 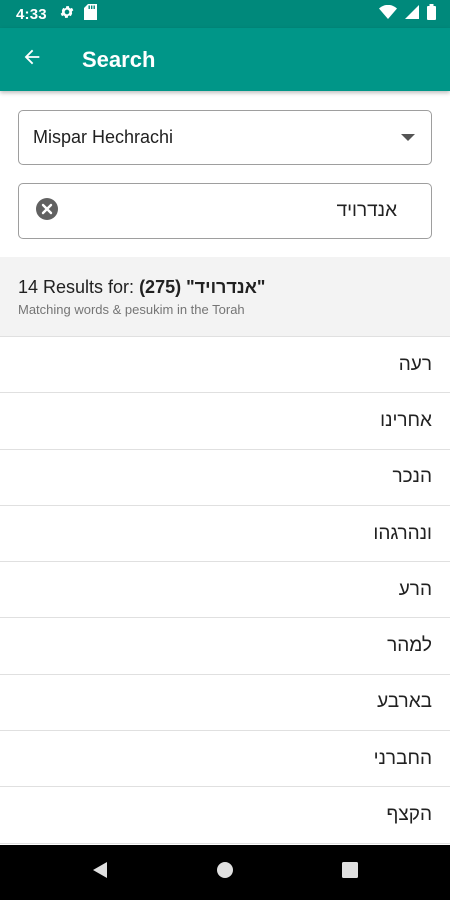 I want to click on status-right-icons, so click(x=407, y=14).